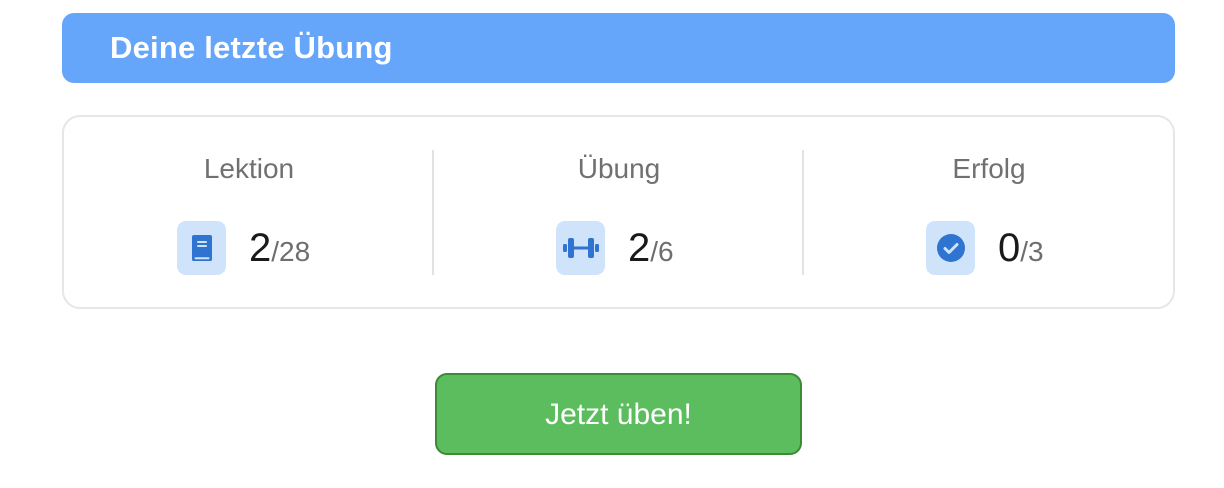 The image size is (1224, 488). Describe the element at coordinates (989, 212) in the screenshot. I see `stat-success: Erfolg 0 /3` at that location.